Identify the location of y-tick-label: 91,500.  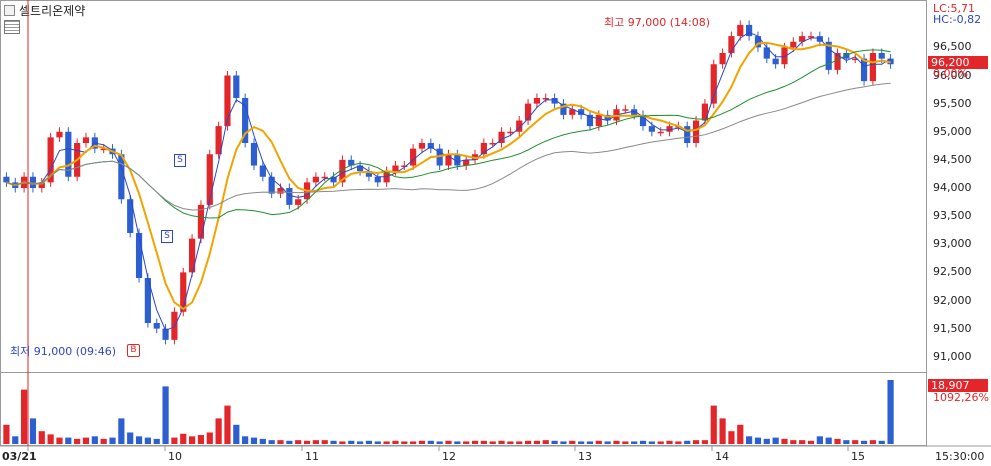
(952, 328).